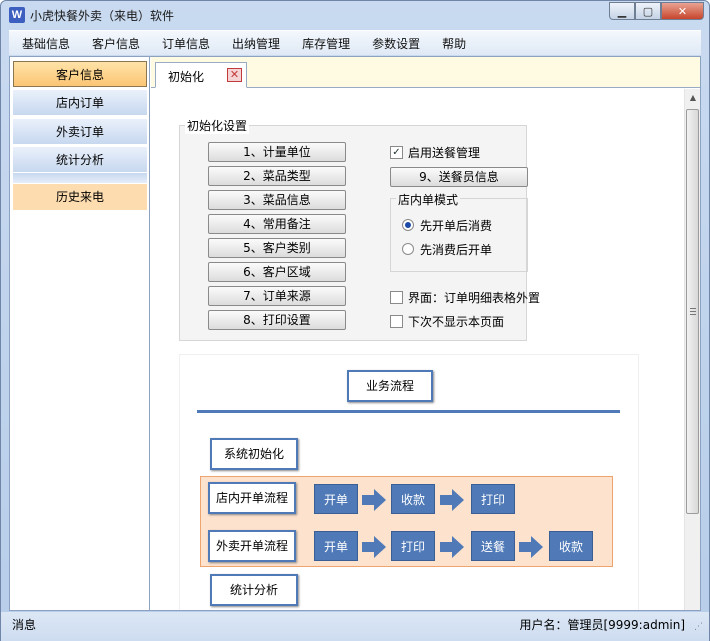 This screenshot has width=710, height=641. What do you see at coordinates (408, 249) in the screenshot?
I see `radio-unselected-icon` at bounding box center [408, 249].